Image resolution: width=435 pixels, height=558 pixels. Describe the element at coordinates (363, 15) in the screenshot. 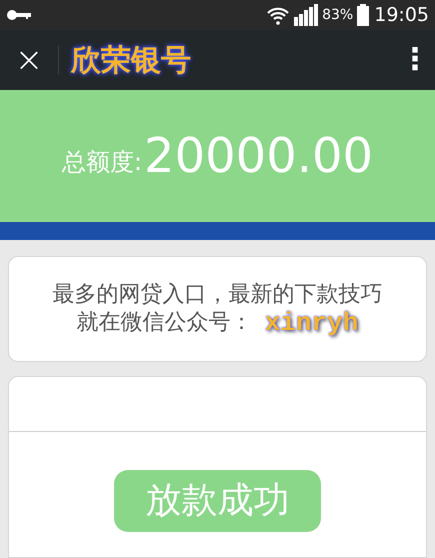

I see `battery-icon` at that location.